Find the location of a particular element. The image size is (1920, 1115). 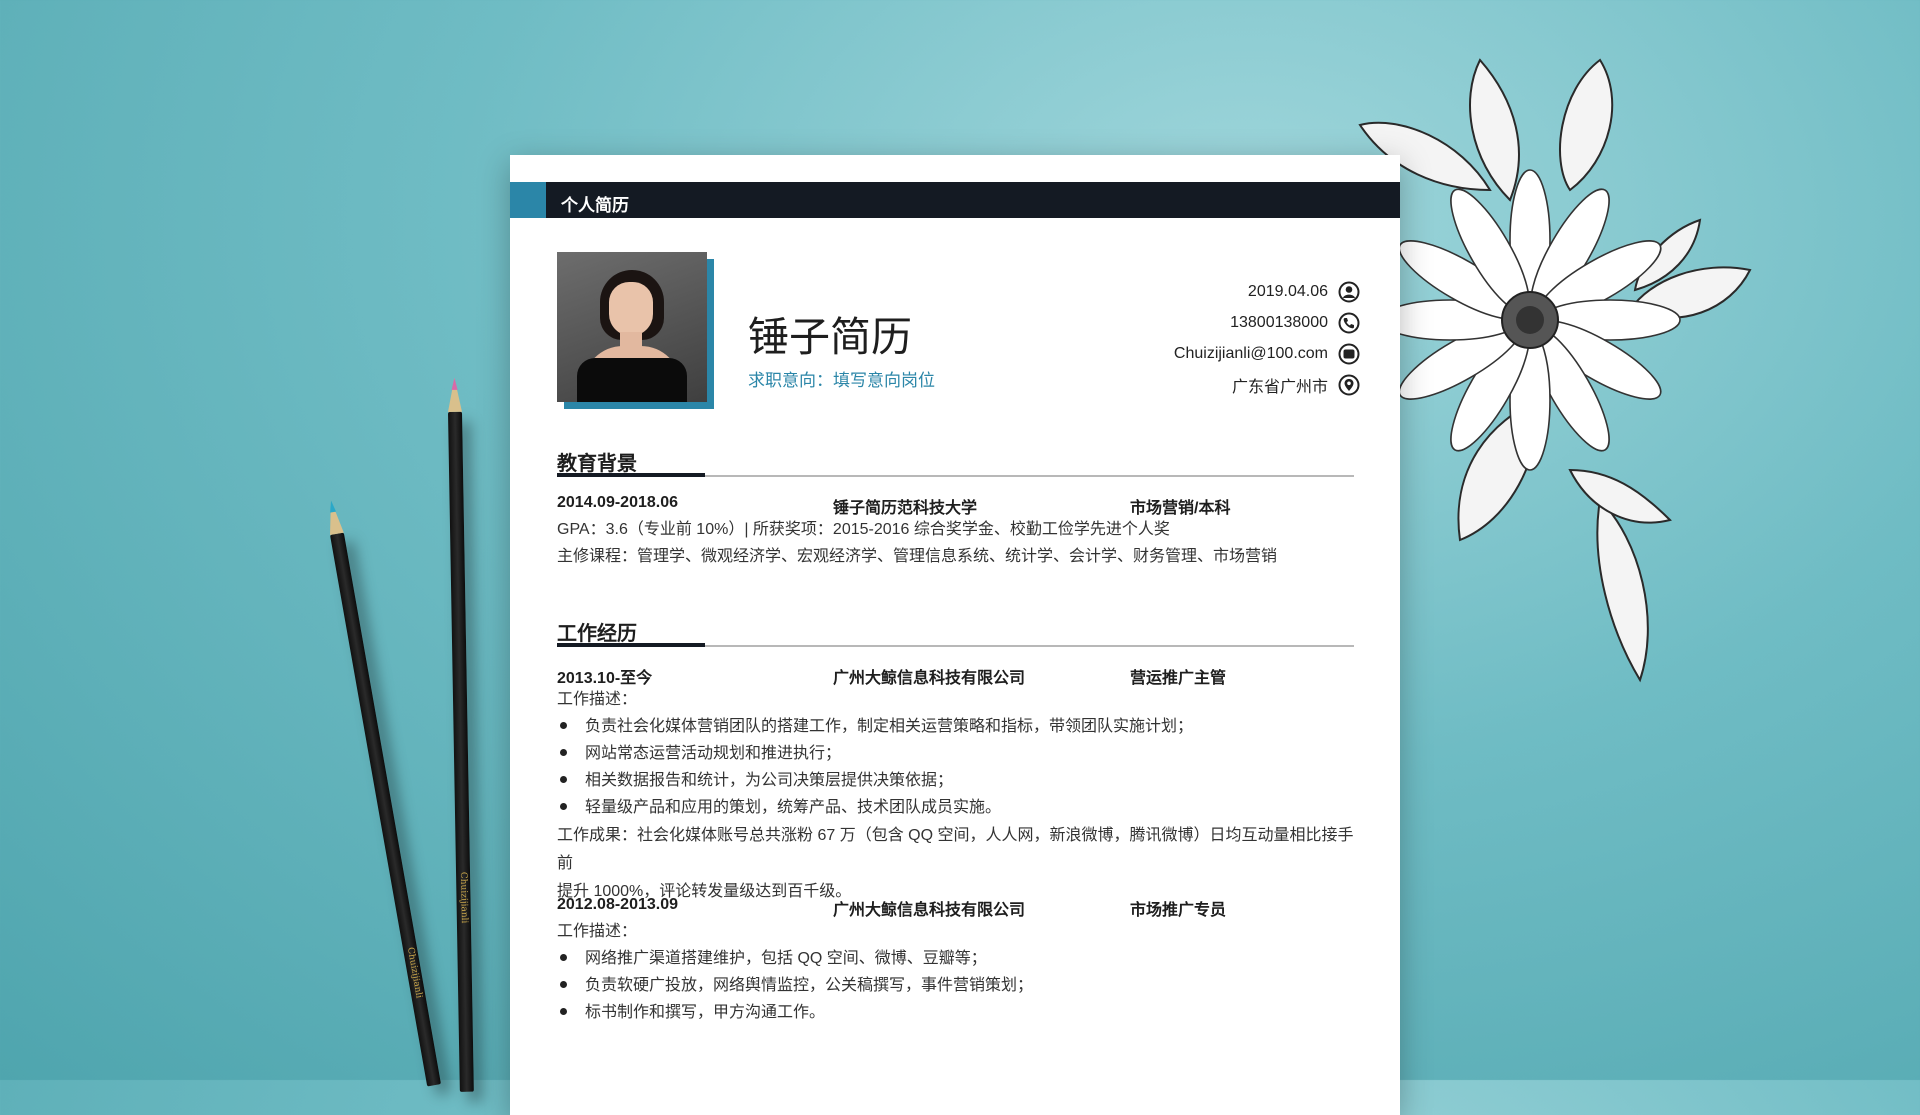

education-major: 市场营销/本科 is located at coordinates (1180, 508).